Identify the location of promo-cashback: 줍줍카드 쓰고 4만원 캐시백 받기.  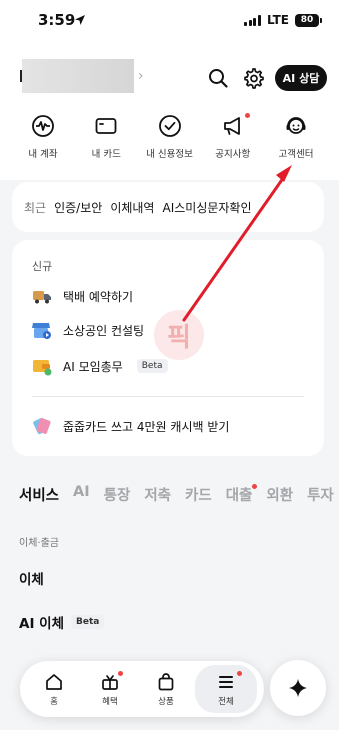
(130, 426).